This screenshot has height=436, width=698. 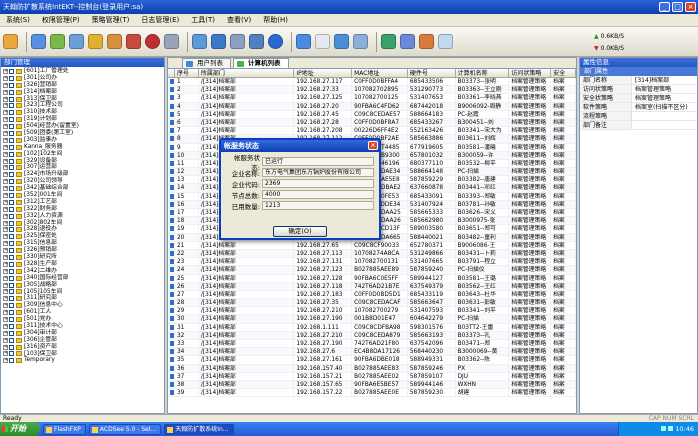 What do you see at coordinates (300, 231) in the screenshot?
I see `ok-button: 确定(O)` at bounding box center [300, 231].